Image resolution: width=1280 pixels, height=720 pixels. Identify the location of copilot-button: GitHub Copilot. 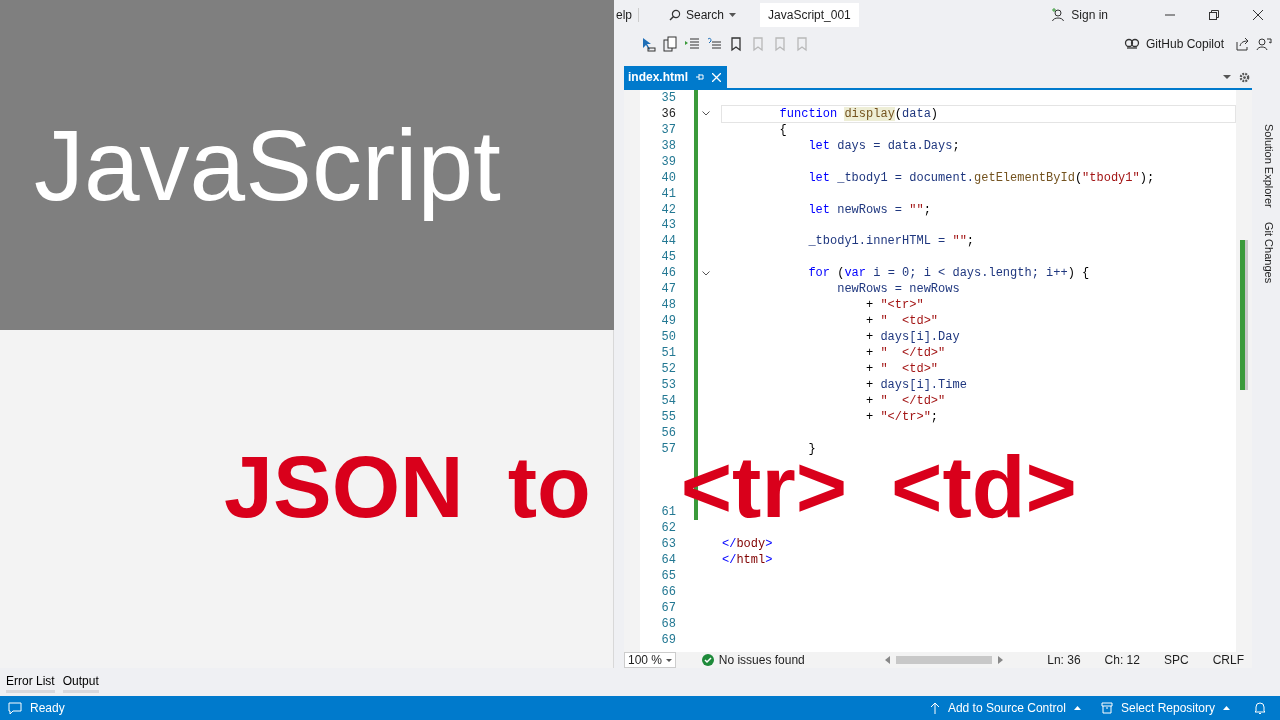
(1184, 44).